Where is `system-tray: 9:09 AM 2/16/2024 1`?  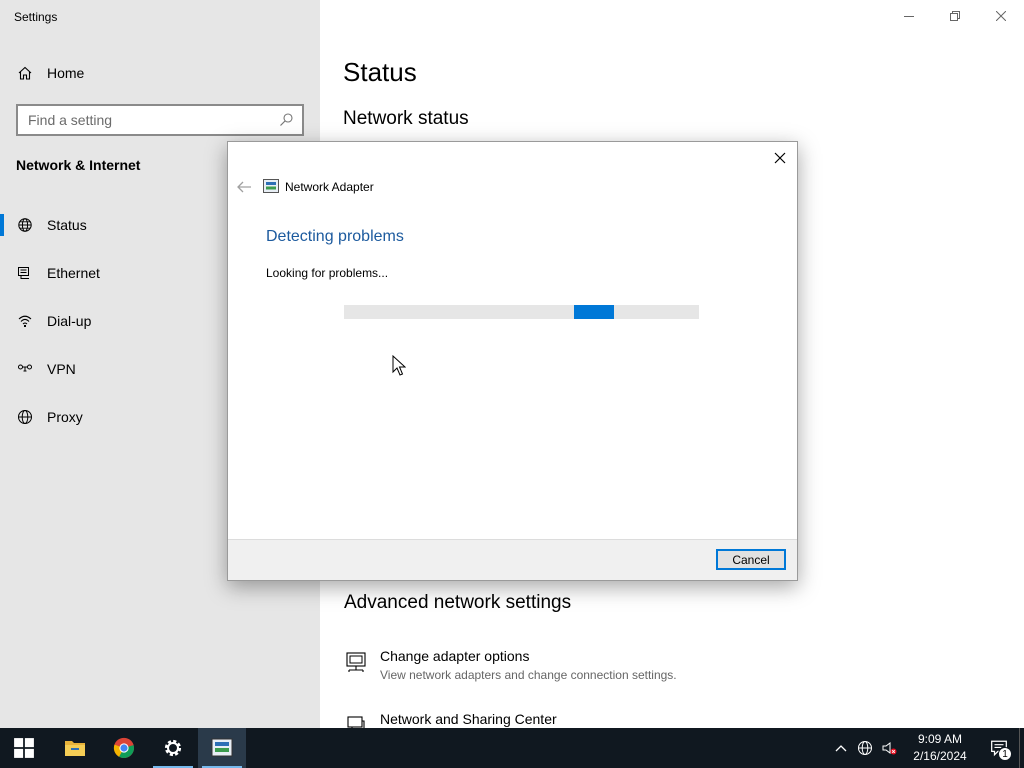 system-tray: 9:09 AM 2/16/2024 1 is located at coordinates (926, 748).